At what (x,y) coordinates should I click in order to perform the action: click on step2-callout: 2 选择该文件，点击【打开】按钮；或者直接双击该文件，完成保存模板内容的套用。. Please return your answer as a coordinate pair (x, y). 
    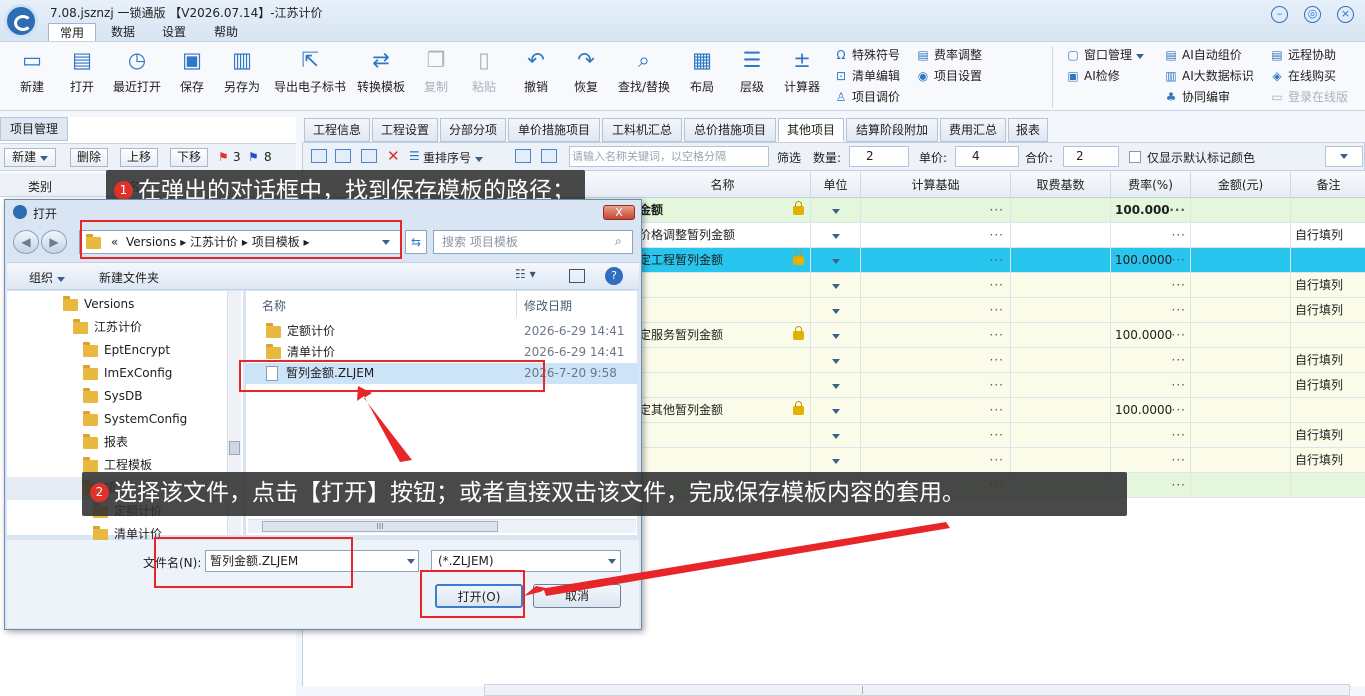
    Looking at the image, I should click on (604, 494).